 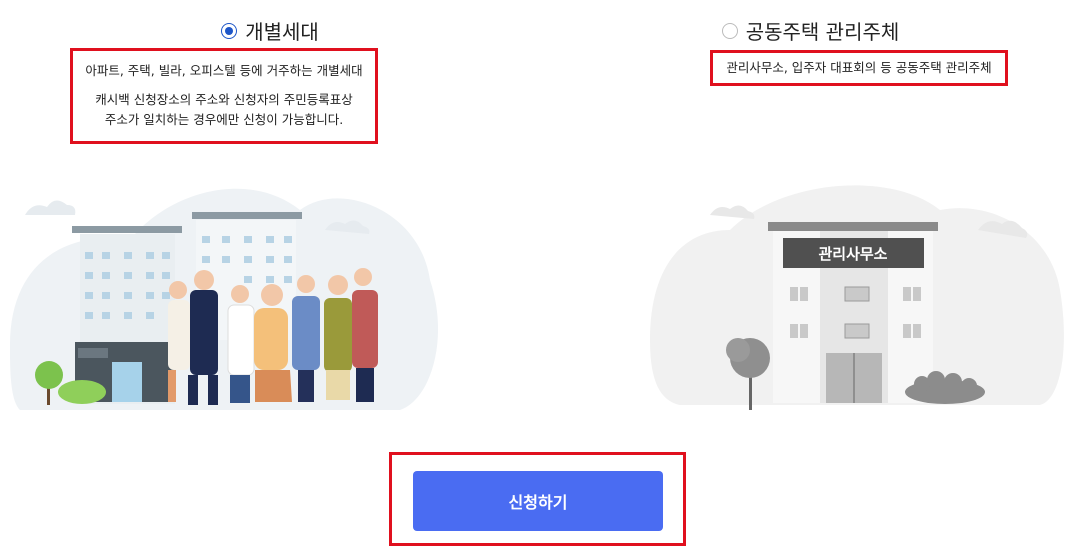 I want to click on complex-radio, so click(x=729, y=30).